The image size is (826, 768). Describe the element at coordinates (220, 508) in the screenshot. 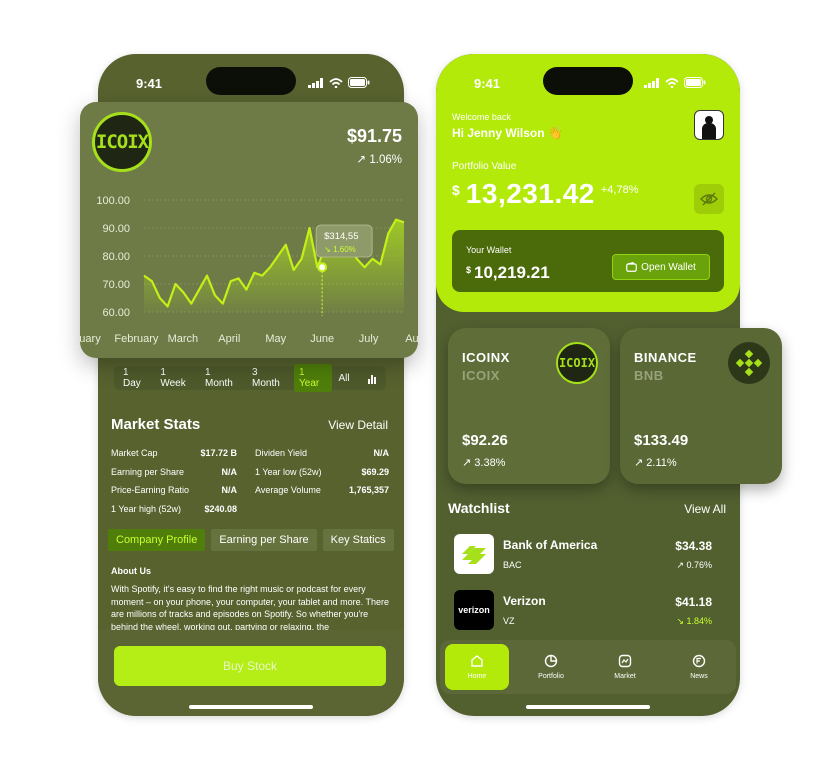

I see `stat-value: $240.08` at that location.